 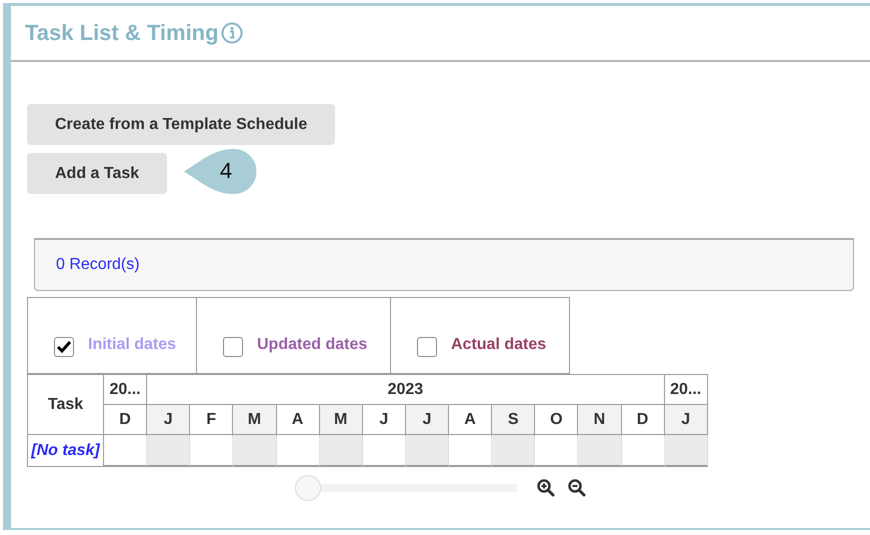 What do you see at coordinates (546, 488) in the screenshot?
I see `zoom-in-icon` at bounding box center [546, 488].